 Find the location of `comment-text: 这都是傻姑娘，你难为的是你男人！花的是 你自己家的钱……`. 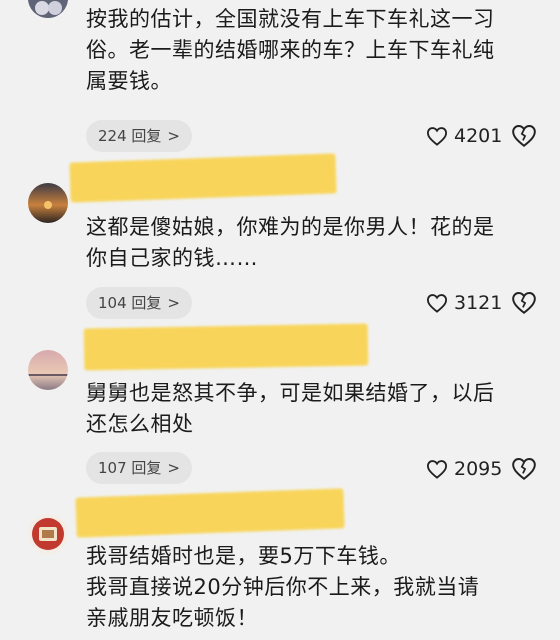

comment-text: 这都是傻姑娘，你难为的是你男人！花的是 你自己家的钱…… is located at coordinates (290, 242).